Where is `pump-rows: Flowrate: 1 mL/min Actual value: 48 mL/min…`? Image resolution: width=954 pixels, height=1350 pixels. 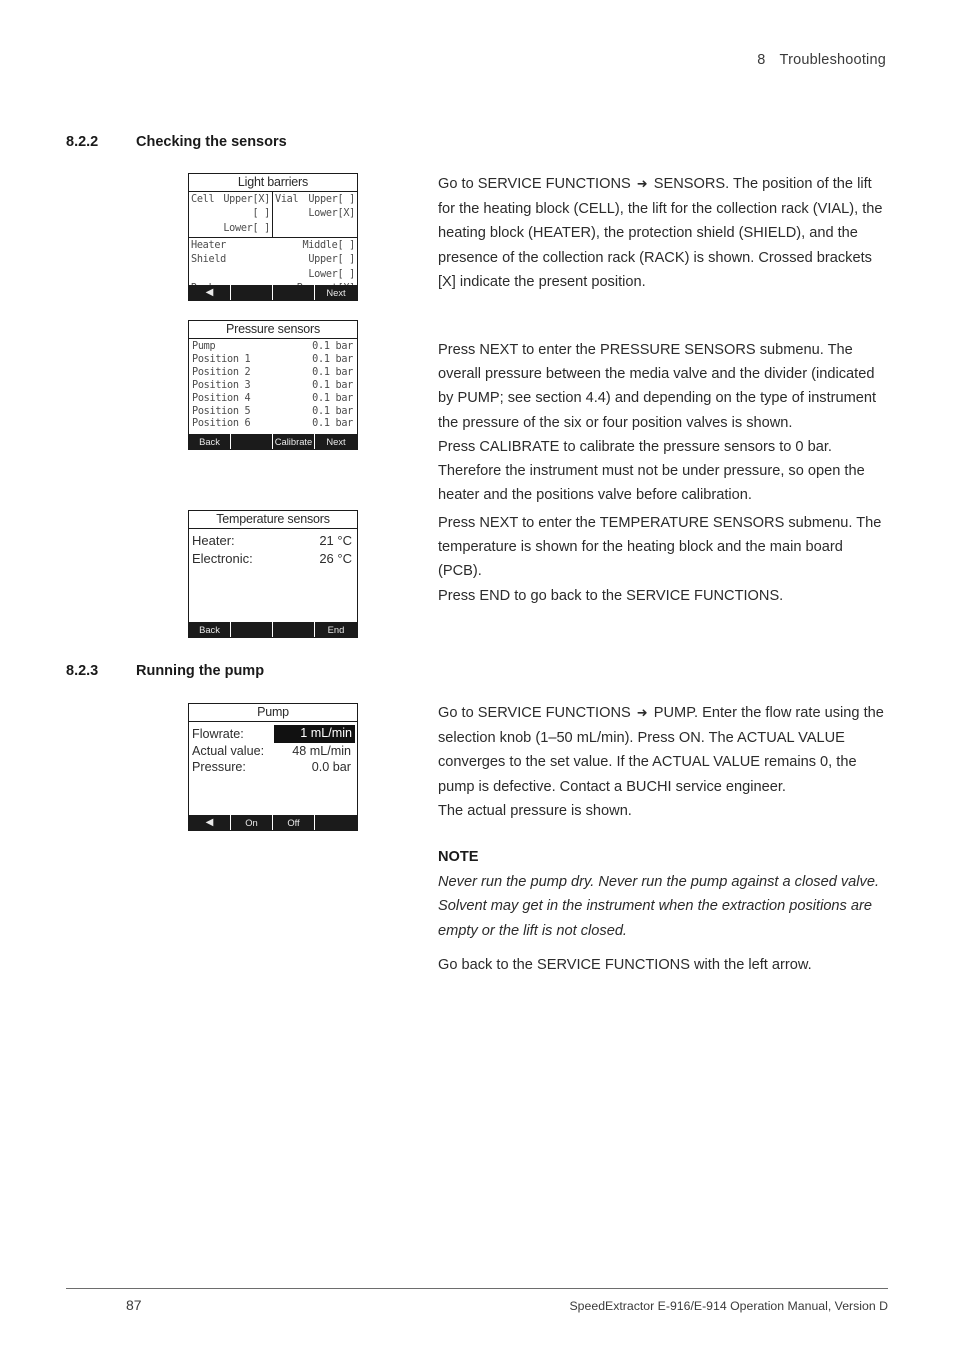
pump-rows: Flowrate: 1 mL/min Actual value: 48 mL/min… is located at coordinates (273, 749).